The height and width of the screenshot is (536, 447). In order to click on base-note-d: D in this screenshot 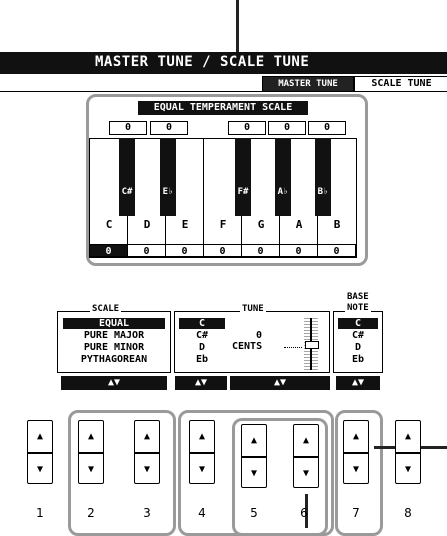, I will do `click(358, 347)`.